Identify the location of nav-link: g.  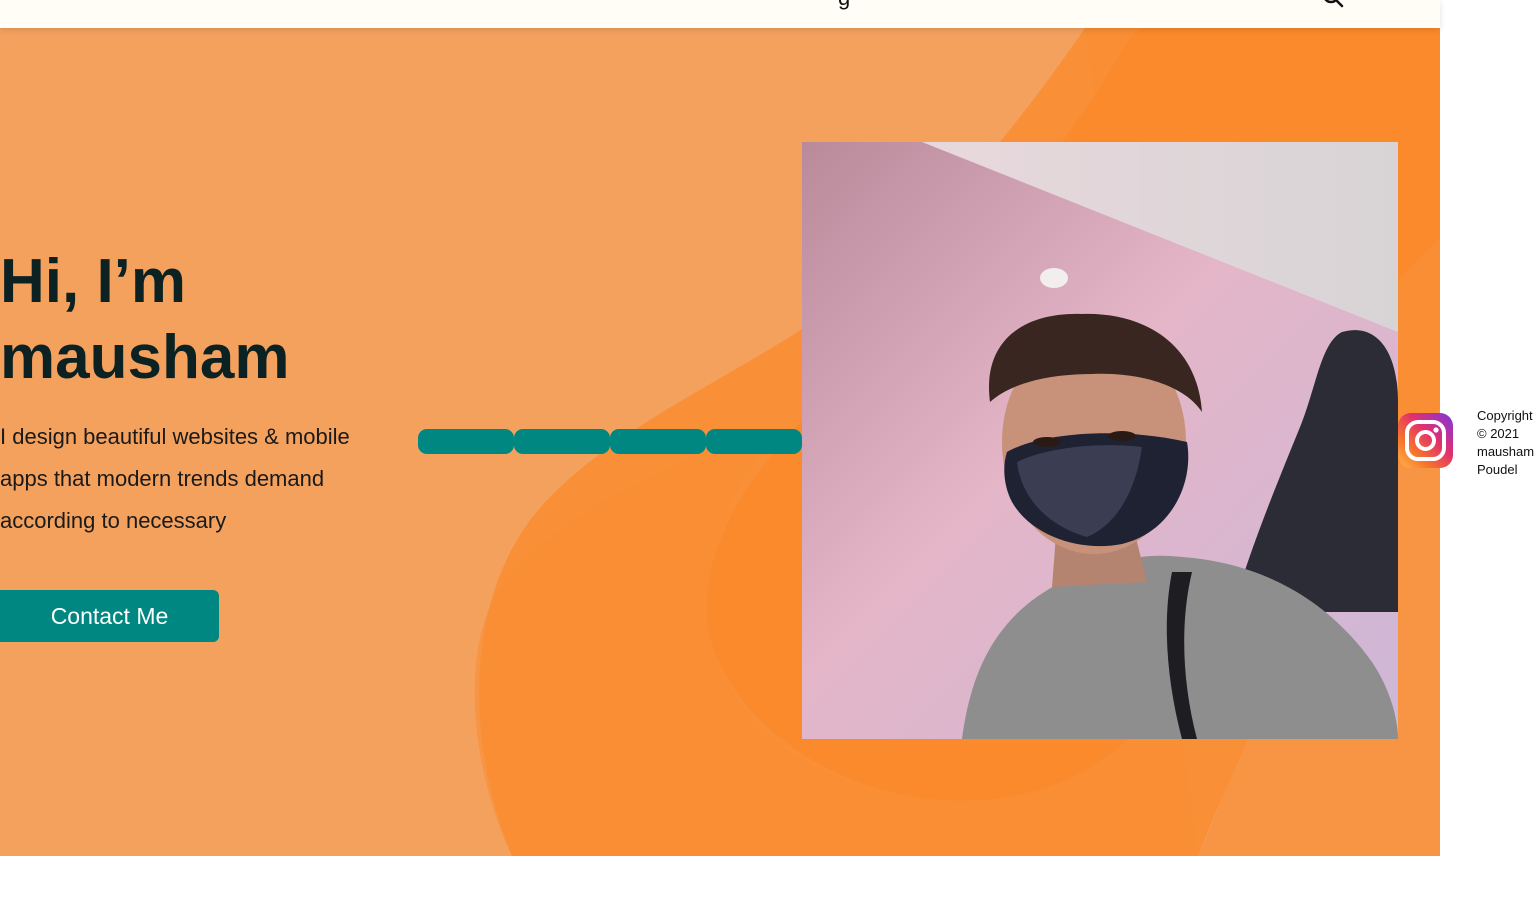
(844, 5).